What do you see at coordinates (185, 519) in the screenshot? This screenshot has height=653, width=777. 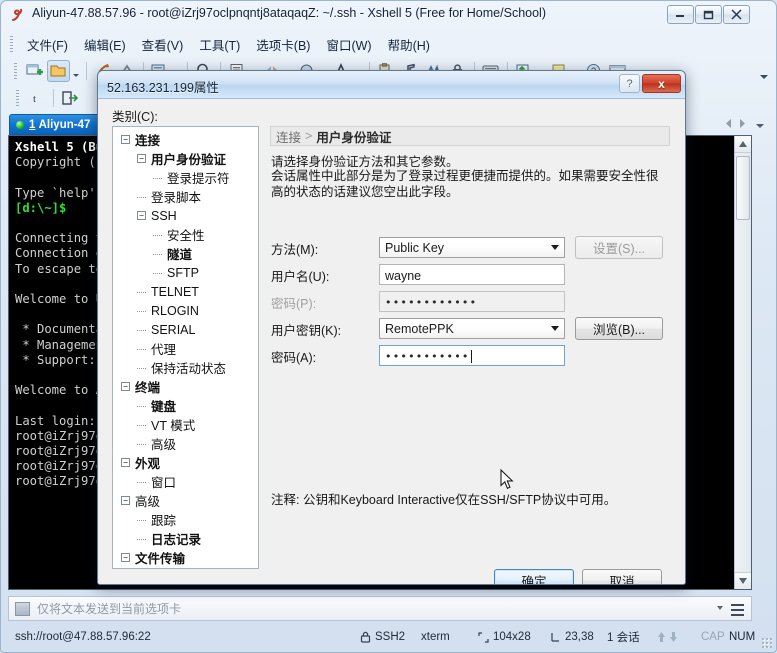 I see `tree-item-trace: 跟踪` at bounding box center [185, 519].